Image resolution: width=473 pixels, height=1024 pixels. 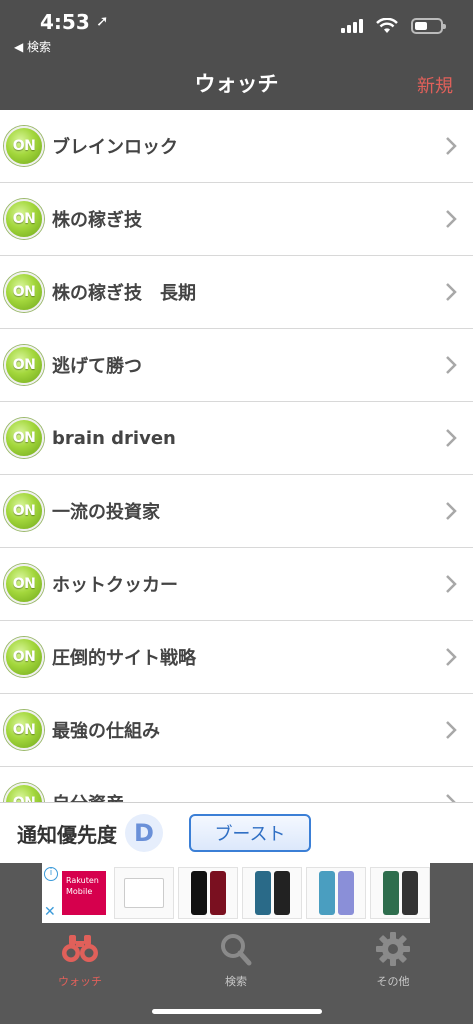 I want to click on list-item: ON 株の稼ぎ技 長期, so click(x=236, y=292).